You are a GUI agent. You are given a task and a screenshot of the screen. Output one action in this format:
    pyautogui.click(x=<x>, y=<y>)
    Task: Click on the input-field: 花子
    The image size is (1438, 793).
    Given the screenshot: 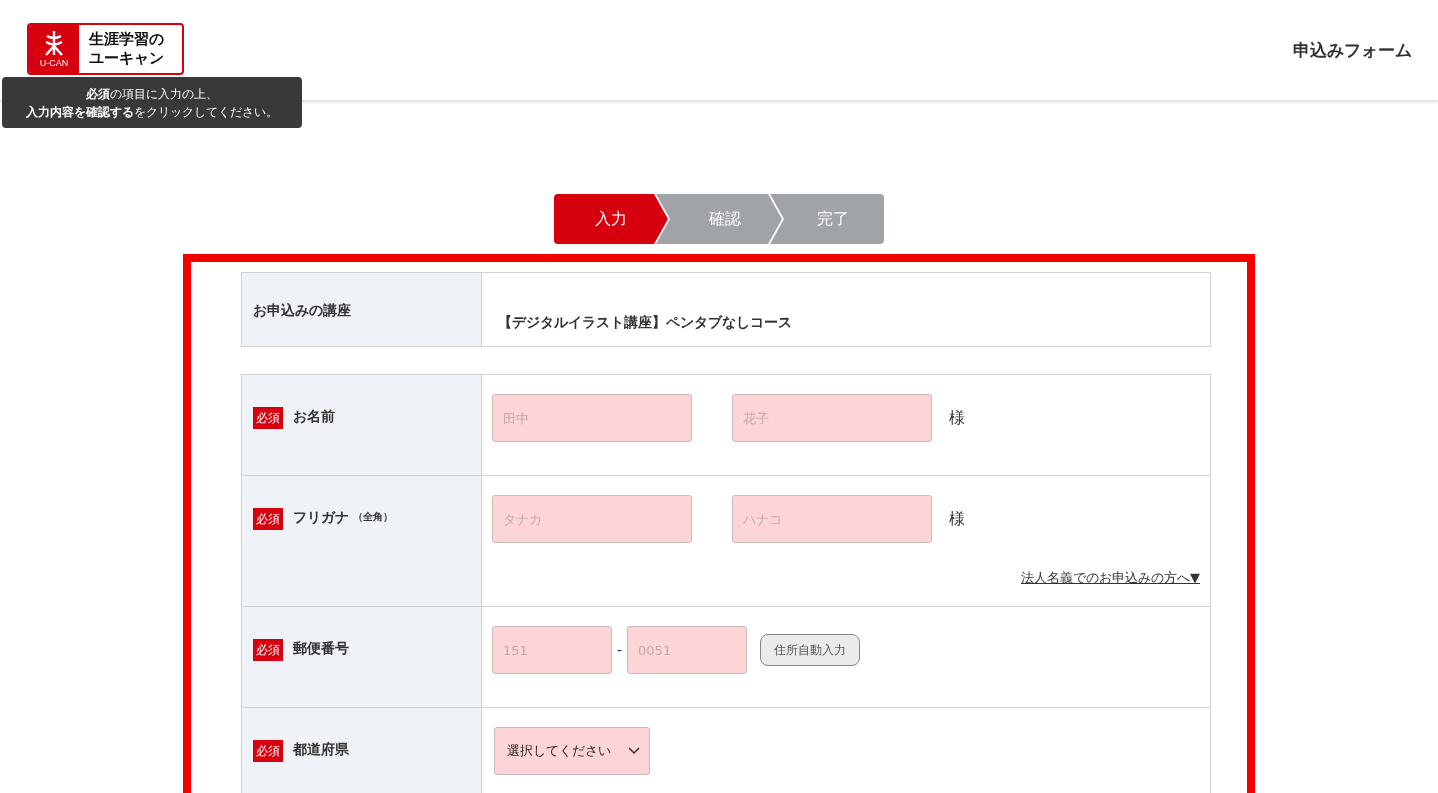 What is the action you would take?
    pyautogui.click(x=832, y=418)
    